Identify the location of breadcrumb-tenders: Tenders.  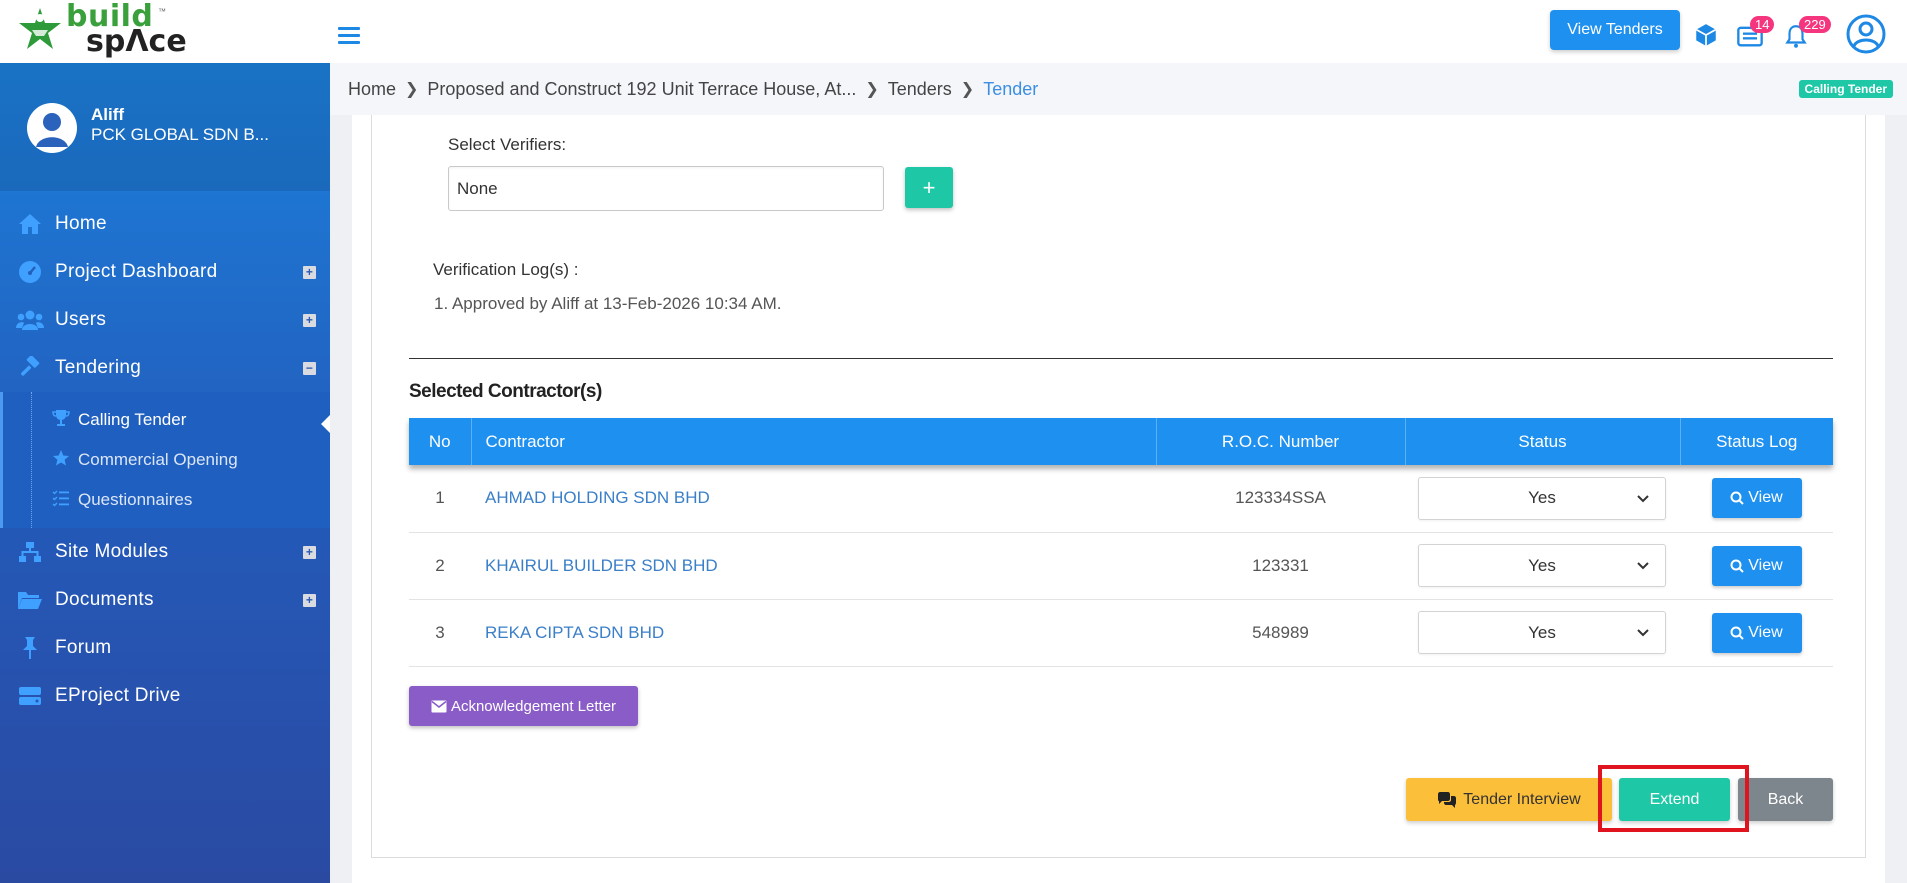
(920, 89).